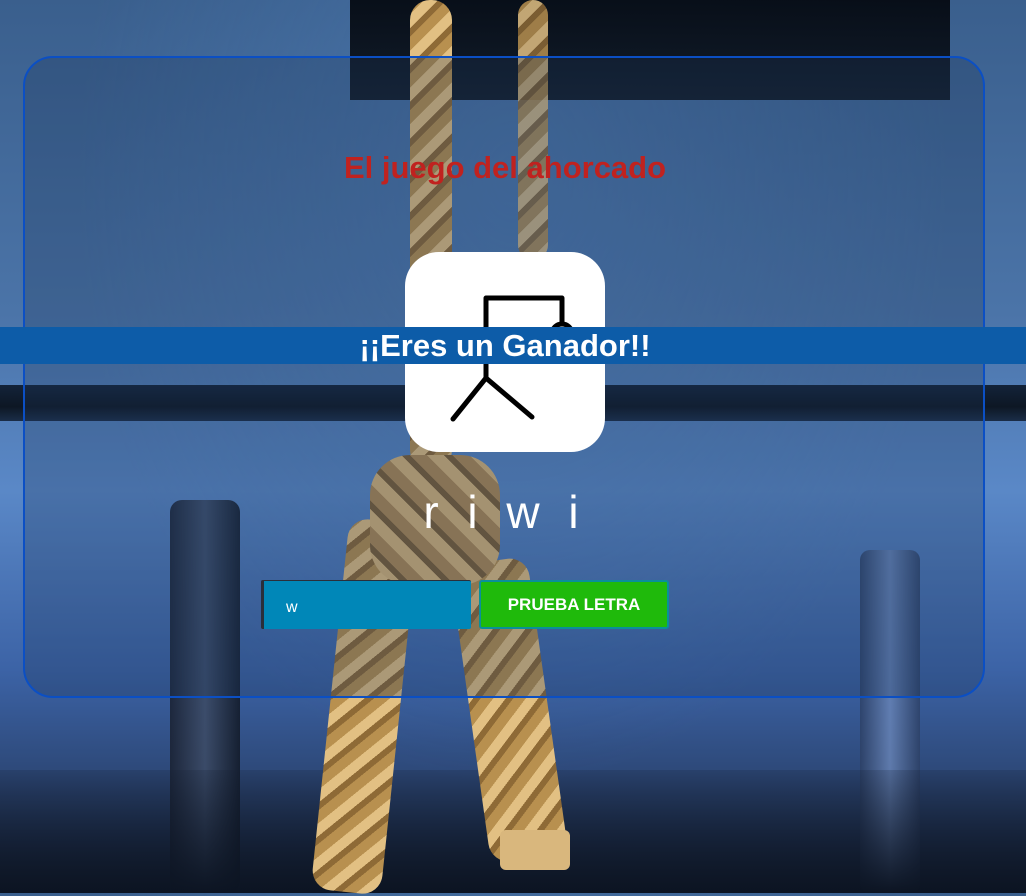  Describe the element at coordinates (535, 850) in the screenshot. I see `background-rope-tip` at that location.